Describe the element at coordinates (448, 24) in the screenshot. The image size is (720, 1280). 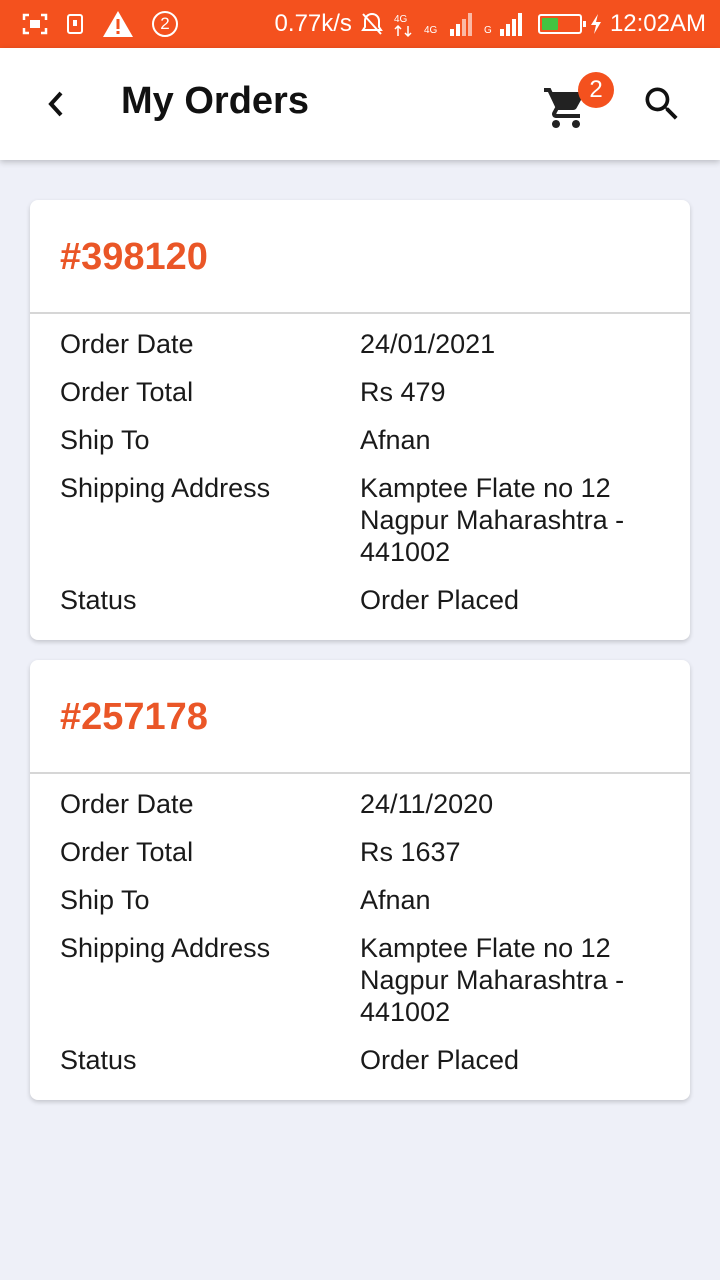
I see `signal-icon: 4G` at that location.